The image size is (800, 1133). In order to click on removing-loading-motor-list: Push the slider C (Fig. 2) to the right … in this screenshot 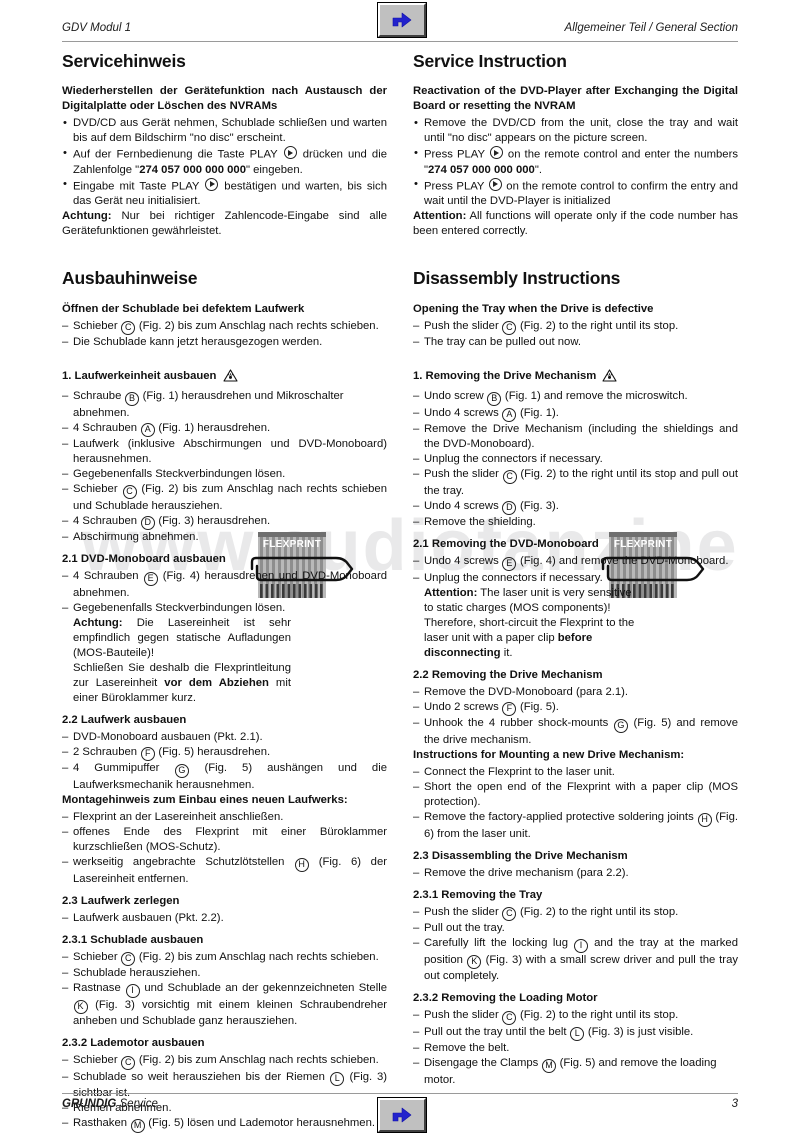, I will do `click(575, 1048)`.